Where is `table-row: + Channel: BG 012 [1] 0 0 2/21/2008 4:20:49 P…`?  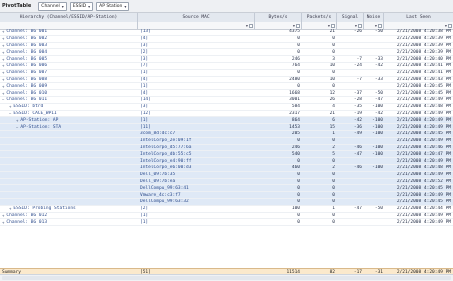
table-row: + Channel: BG 012 [1] 0 0 2/21/2008 4:20:49 P… is located at coordinates (226, 216).